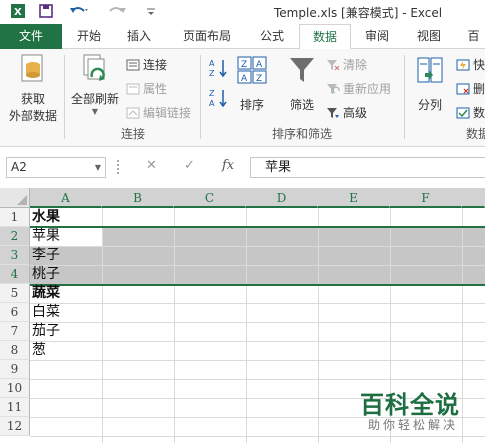  What do you see at coordinates (15, 255) in the screenshot?
I see `row-header: 3` at bounding box center [15, 255].